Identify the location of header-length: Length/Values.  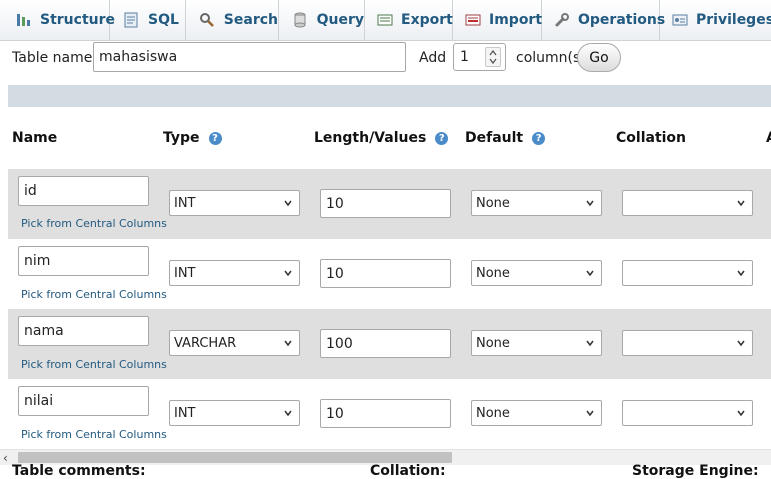
(381, 138).